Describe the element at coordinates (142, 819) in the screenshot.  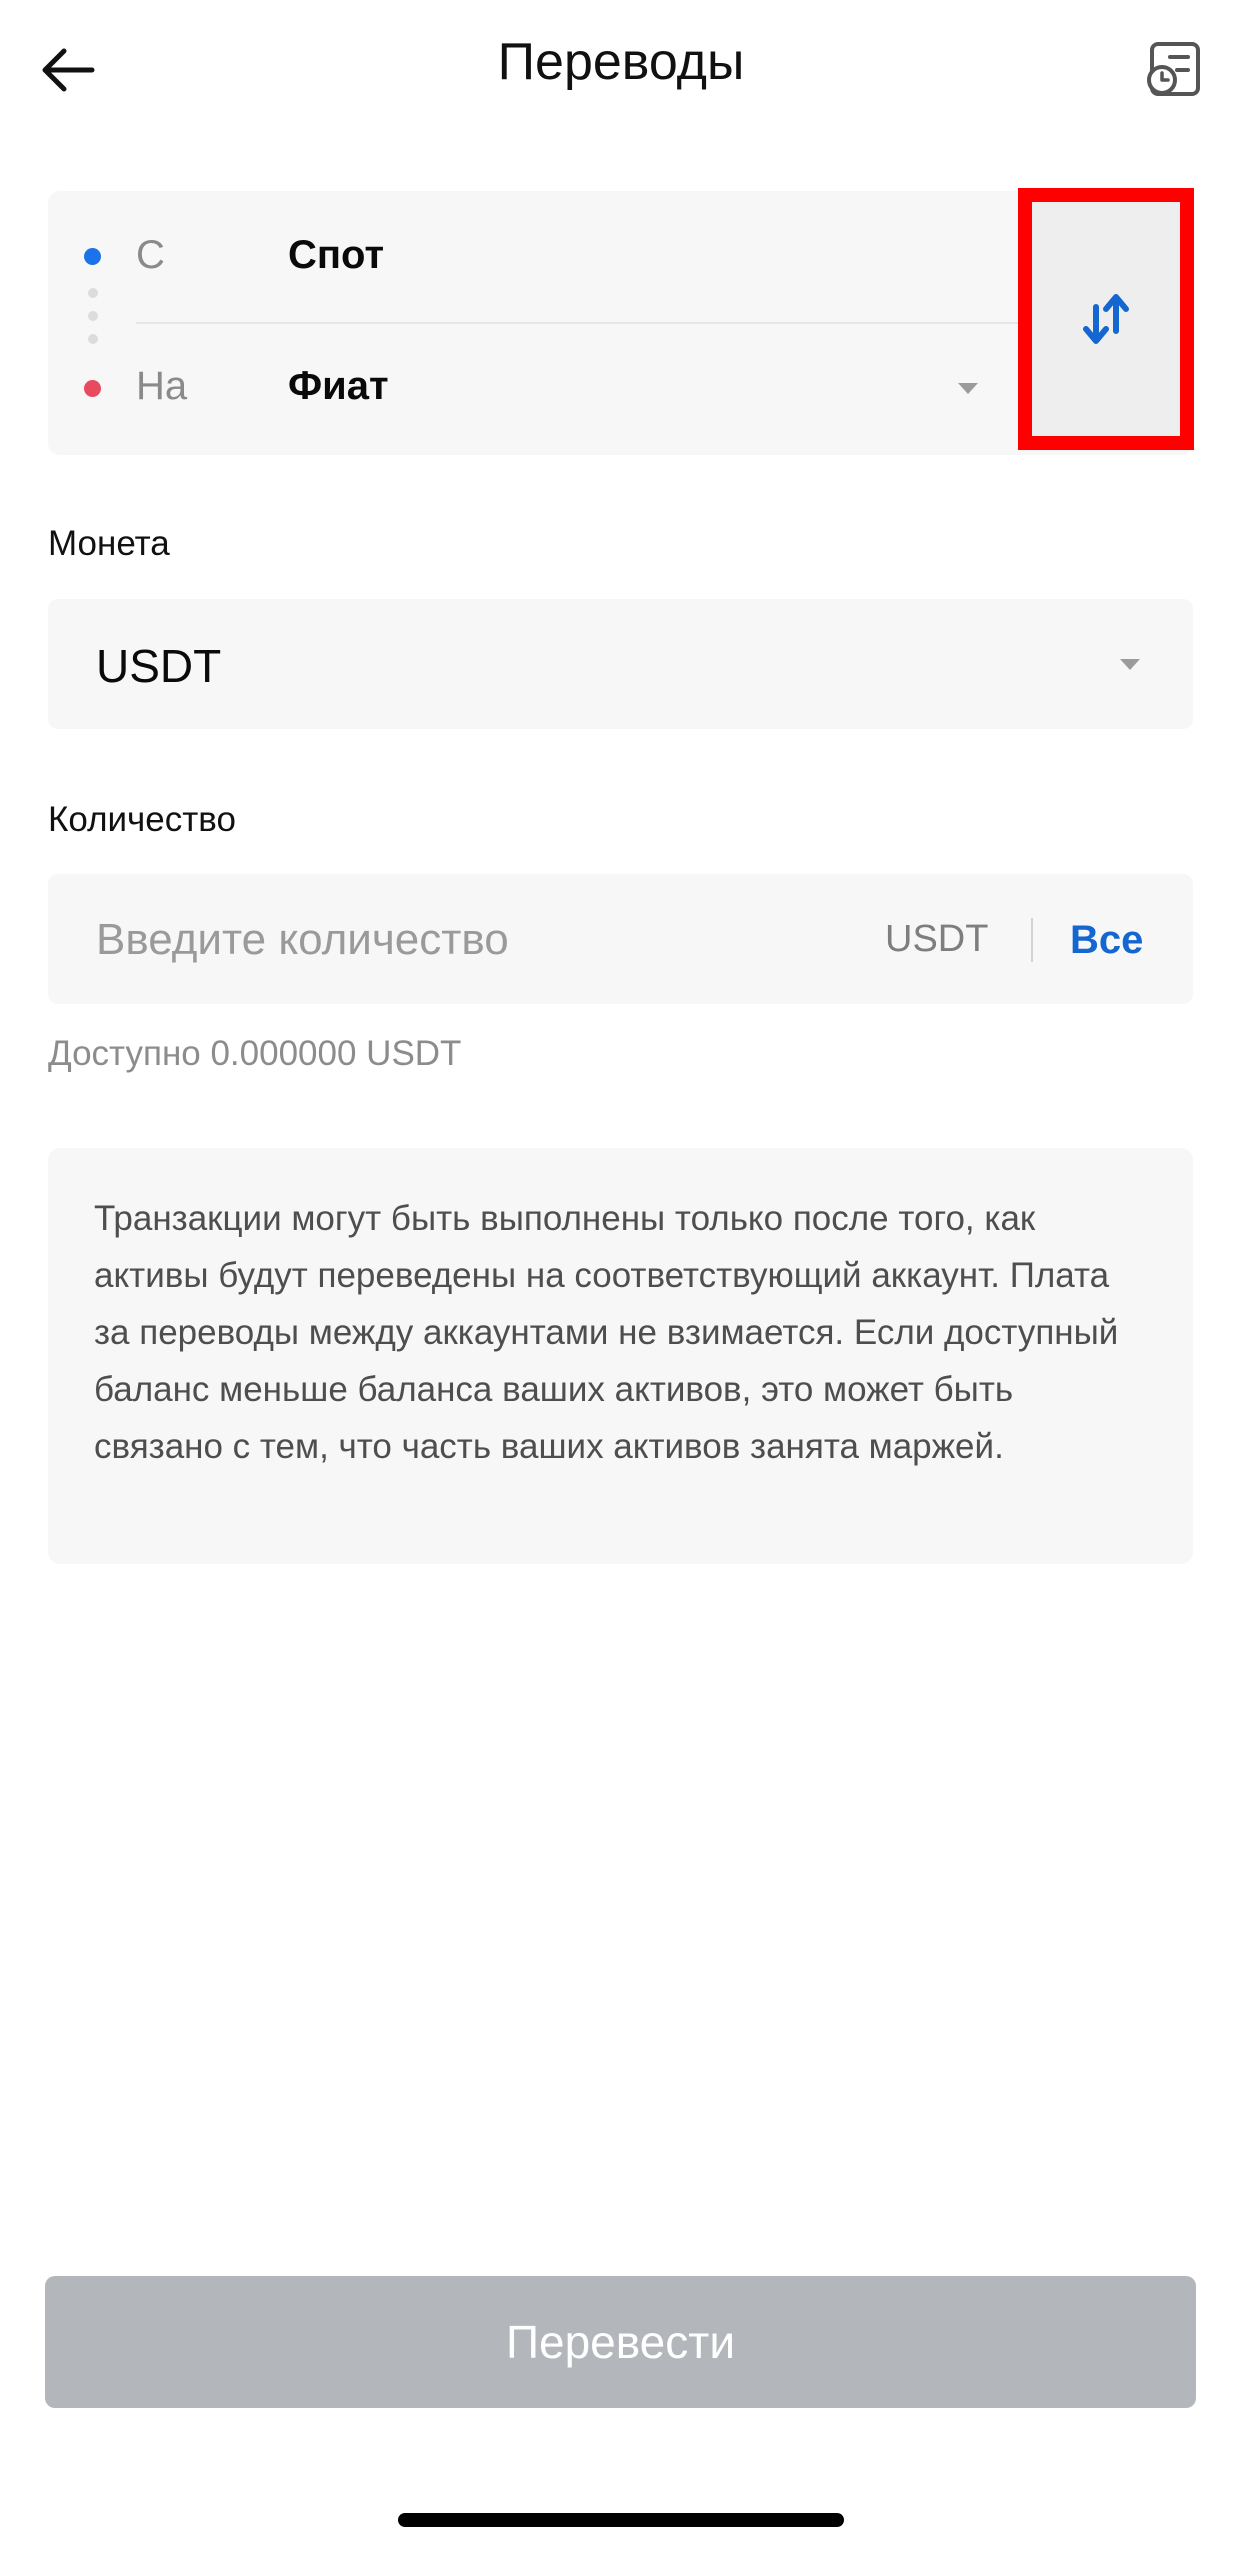
I see `amount-label: Количество` at that location.